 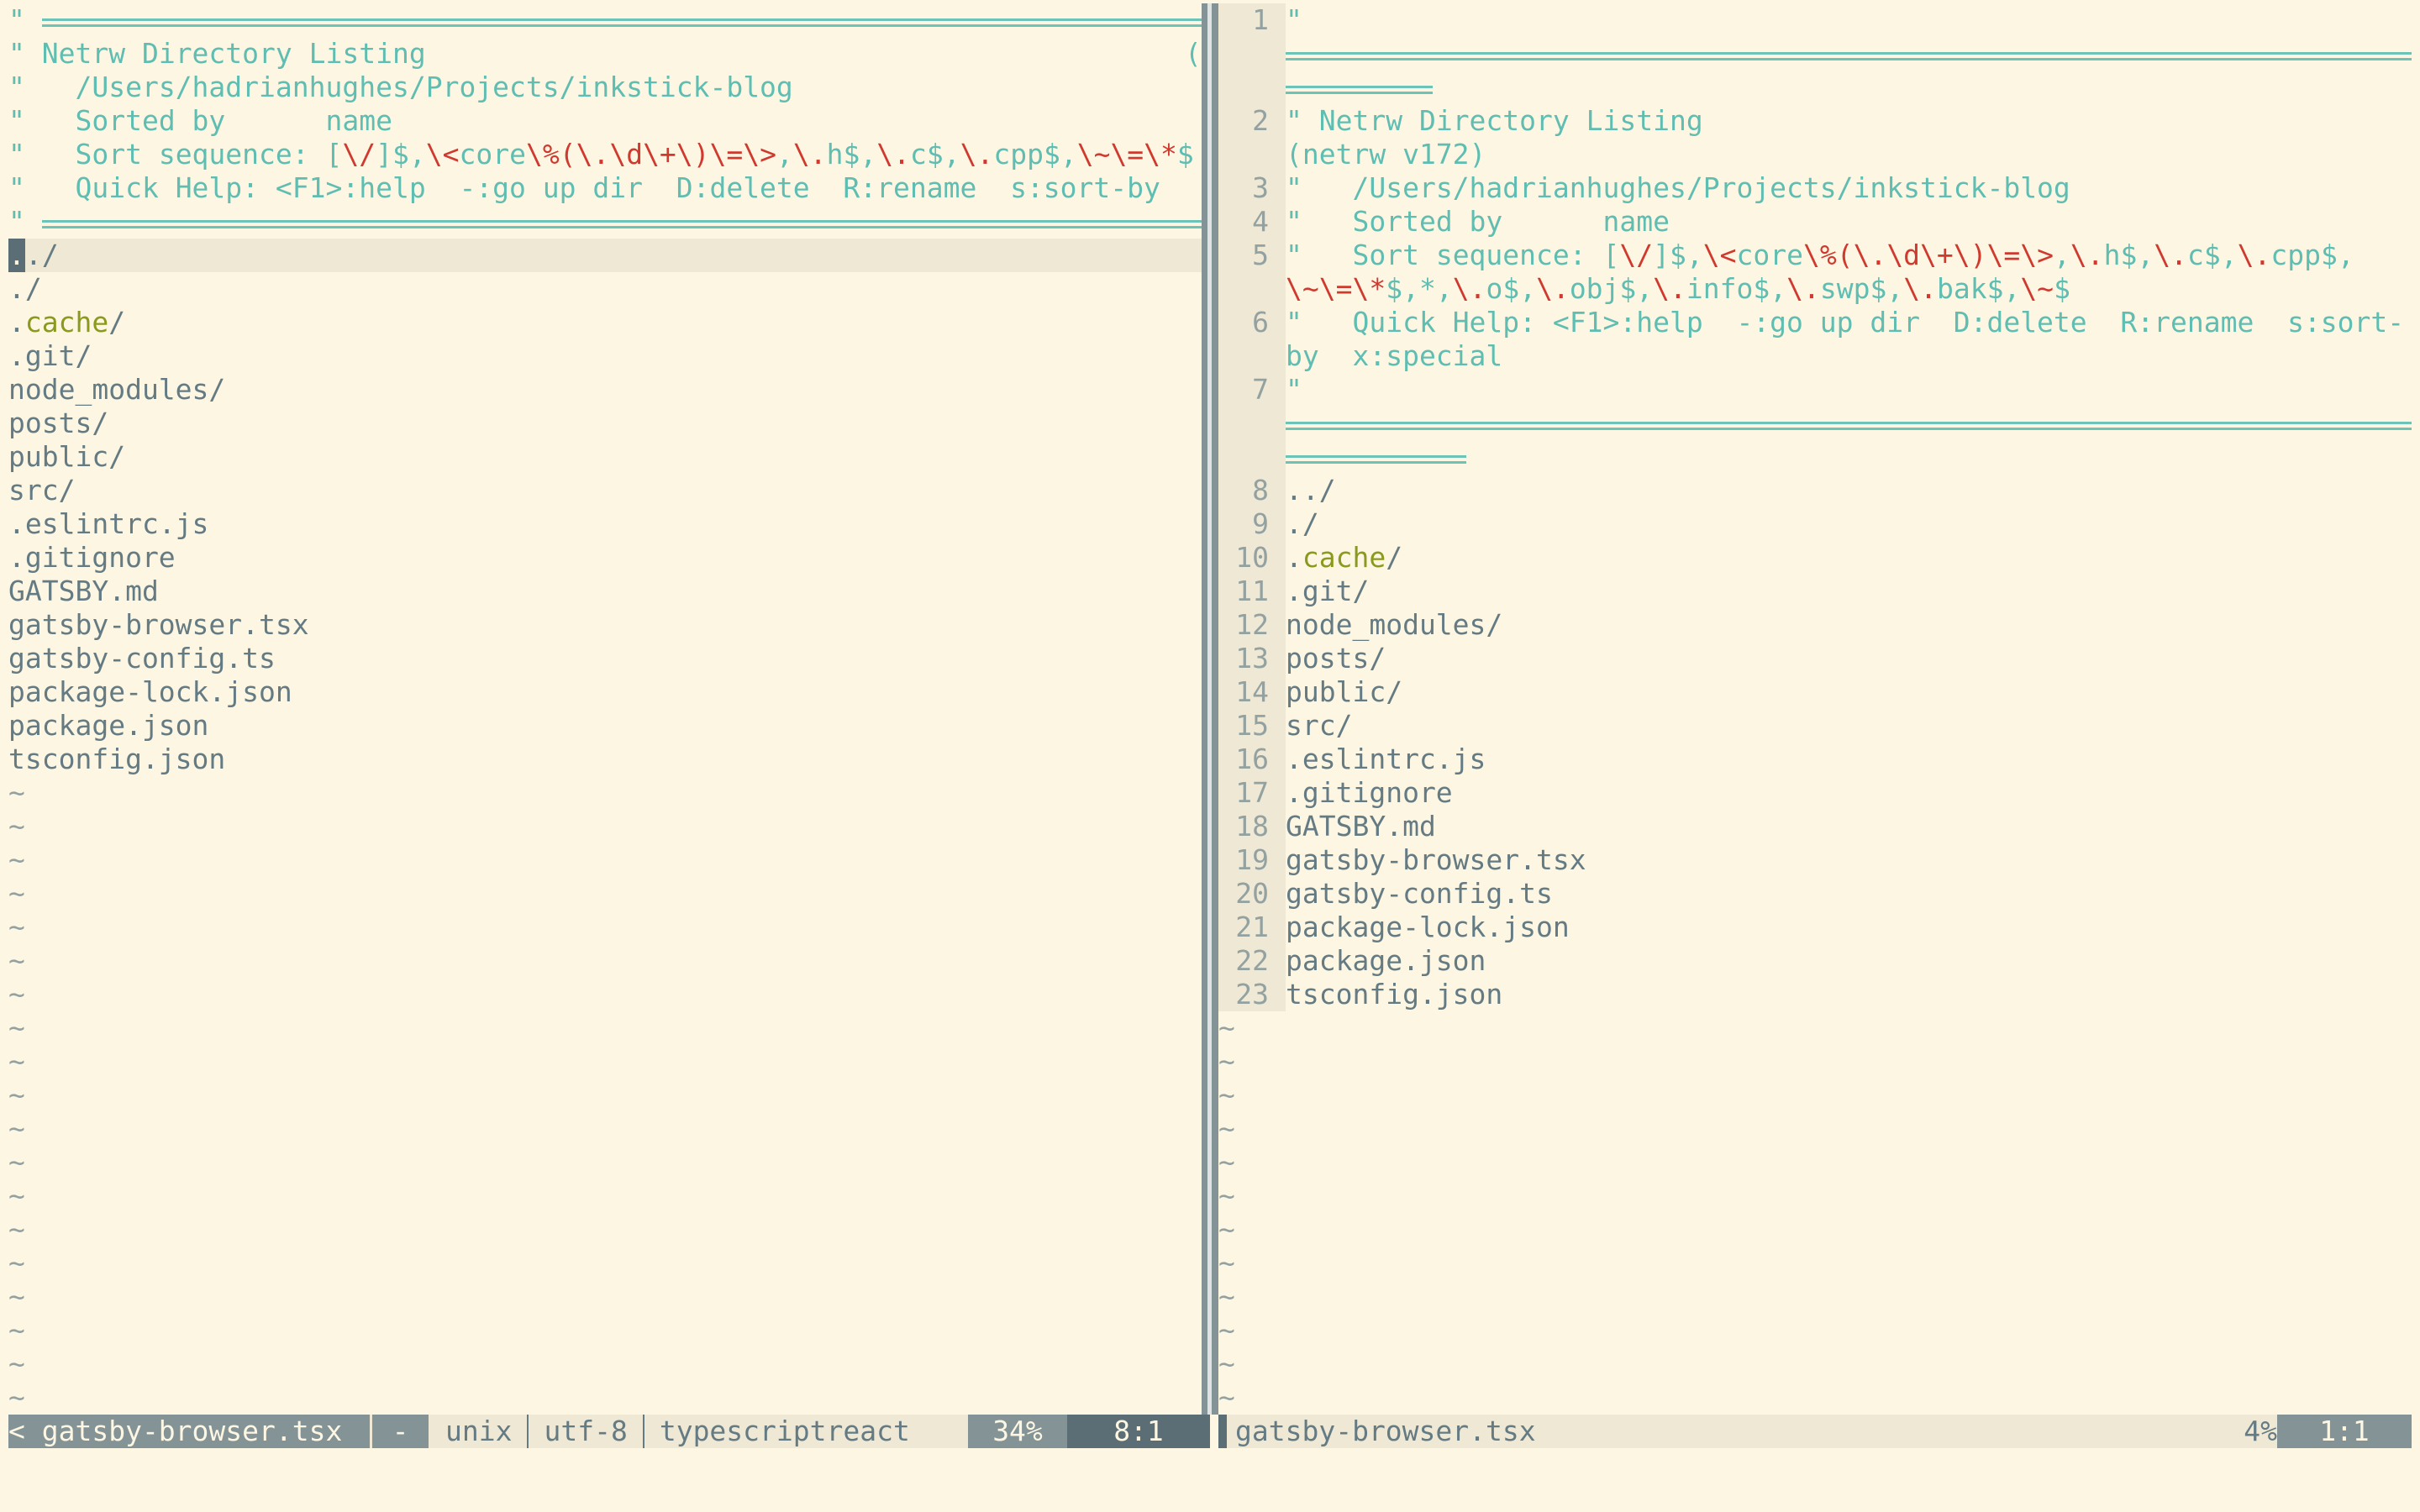 What do you see at coordinates (1510, 120) in the screenshot?
I see `header-title: Netrw Directory Listing` at bounding box center [1510, 120].